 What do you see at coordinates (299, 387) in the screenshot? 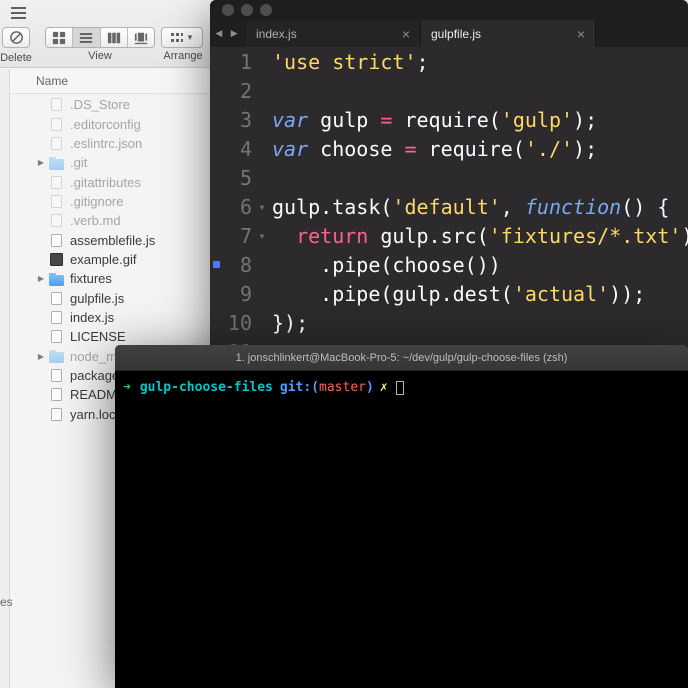
I see `prompt-git-prefix: git:(` at bounding box center [299, 387].